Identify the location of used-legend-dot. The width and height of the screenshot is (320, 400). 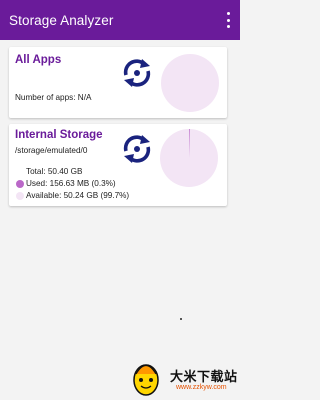
(20, 184).